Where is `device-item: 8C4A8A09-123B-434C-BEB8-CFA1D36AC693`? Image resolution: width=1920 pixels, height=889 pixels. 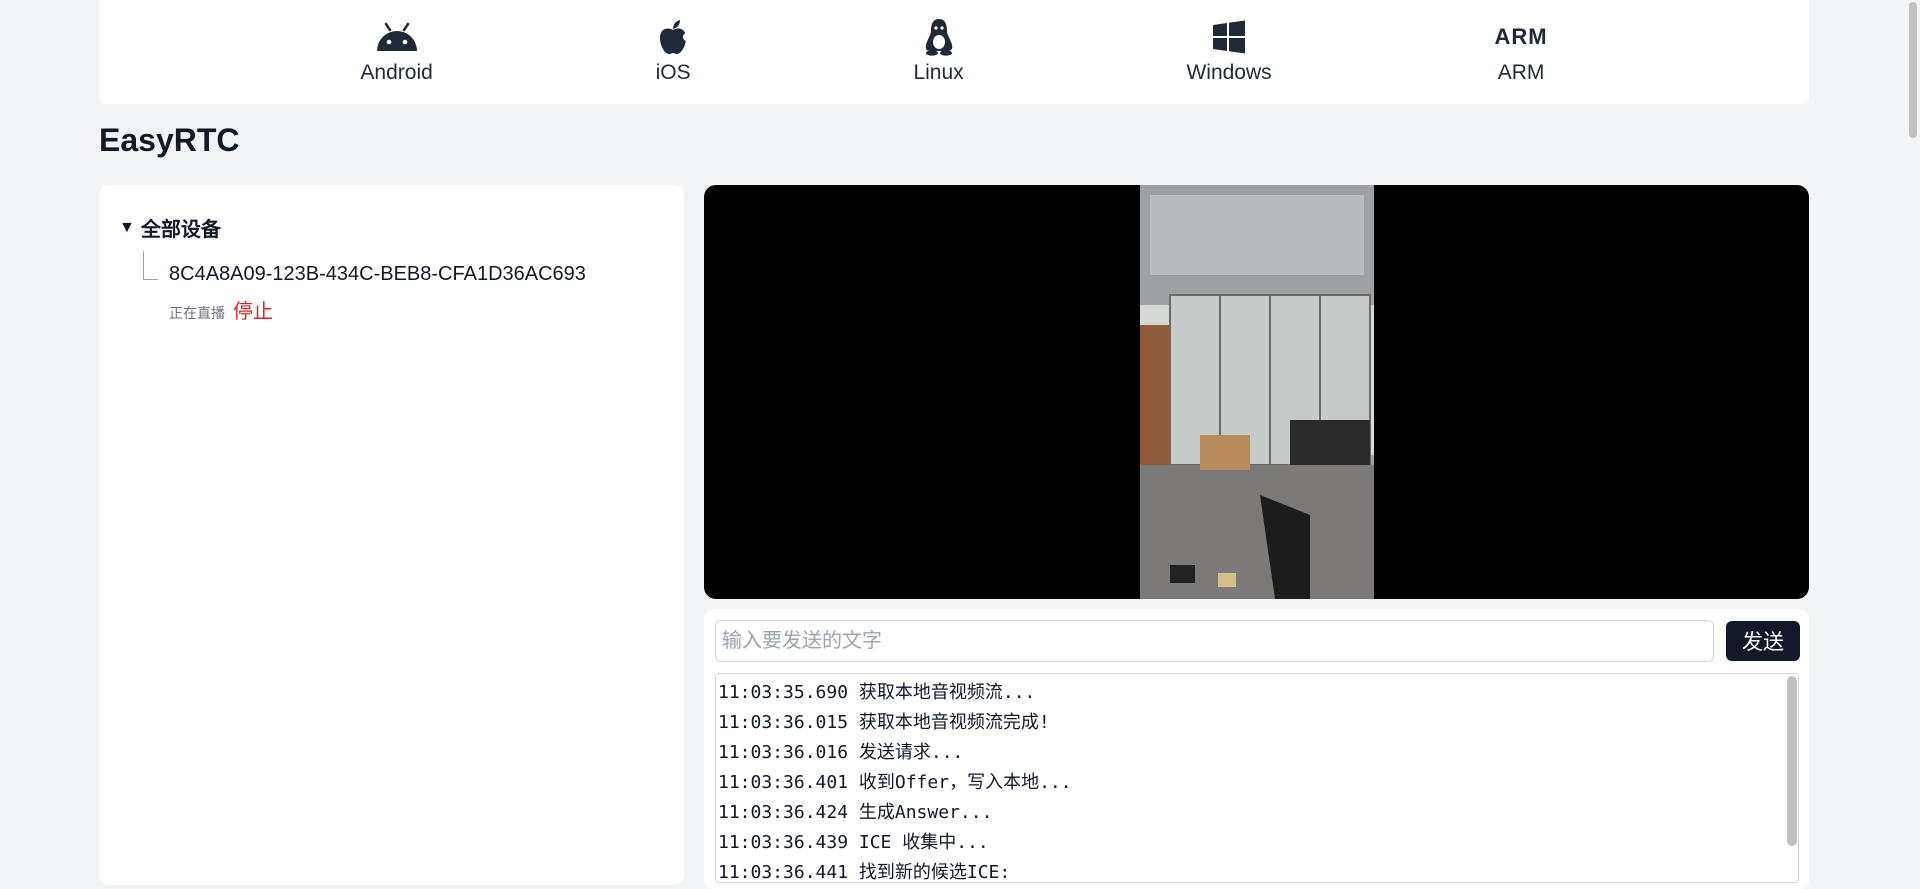 device-item: 8C4A8A09-123B-434C-BEB8-CFA1D36AC693 is located at coordinates (377, 274).